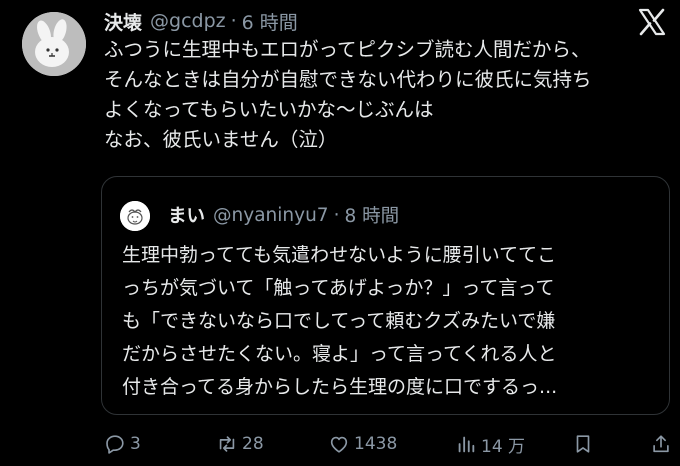  I want to click on like-button: 1438, so click(362, 444).